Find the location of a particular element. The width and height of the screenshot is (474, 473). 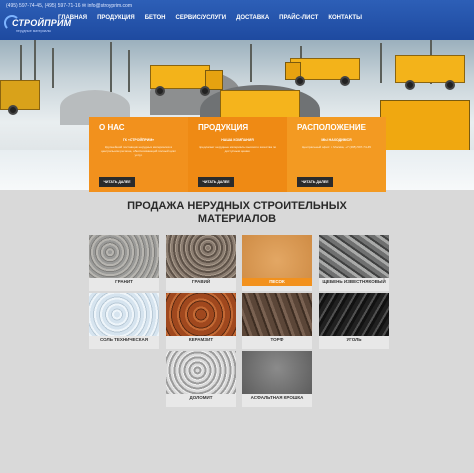

material-tile-limestone: ЩЕБЕНЬ ИЗВЕСТНЯКОВЫЙ is located at coordinates (354, 263).